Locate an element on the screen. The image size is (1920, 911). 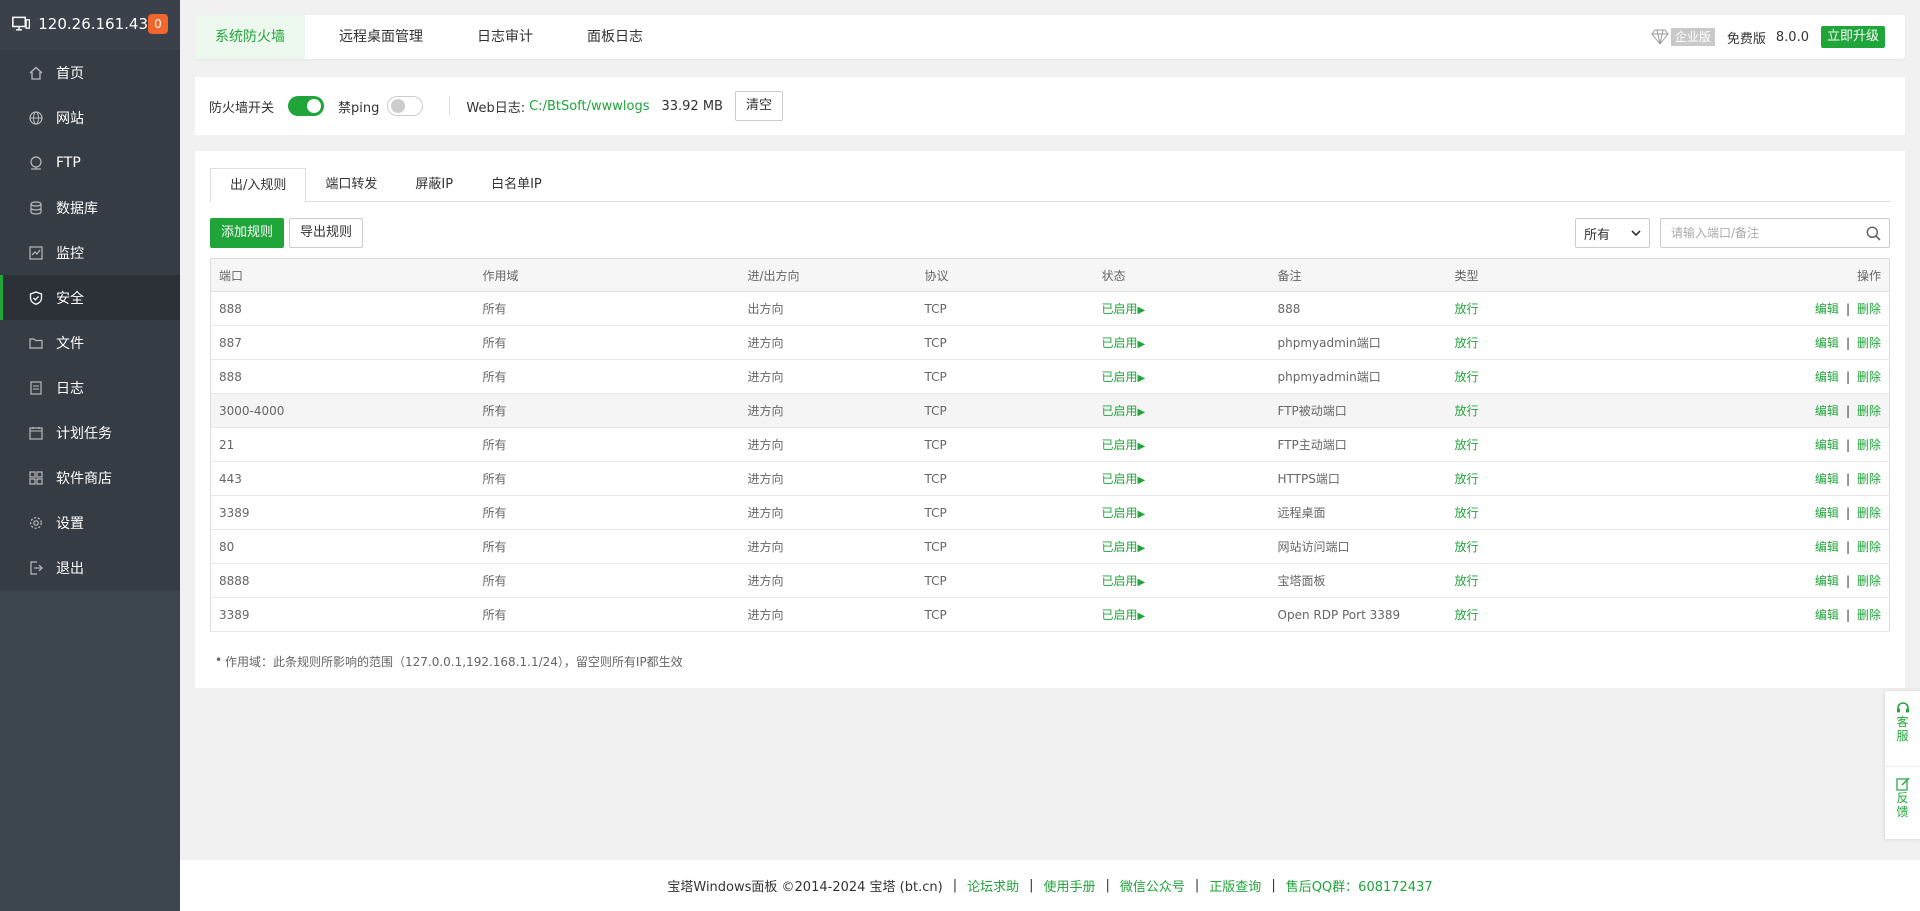
cell-port: 888 is located at coordinates (342, 376).